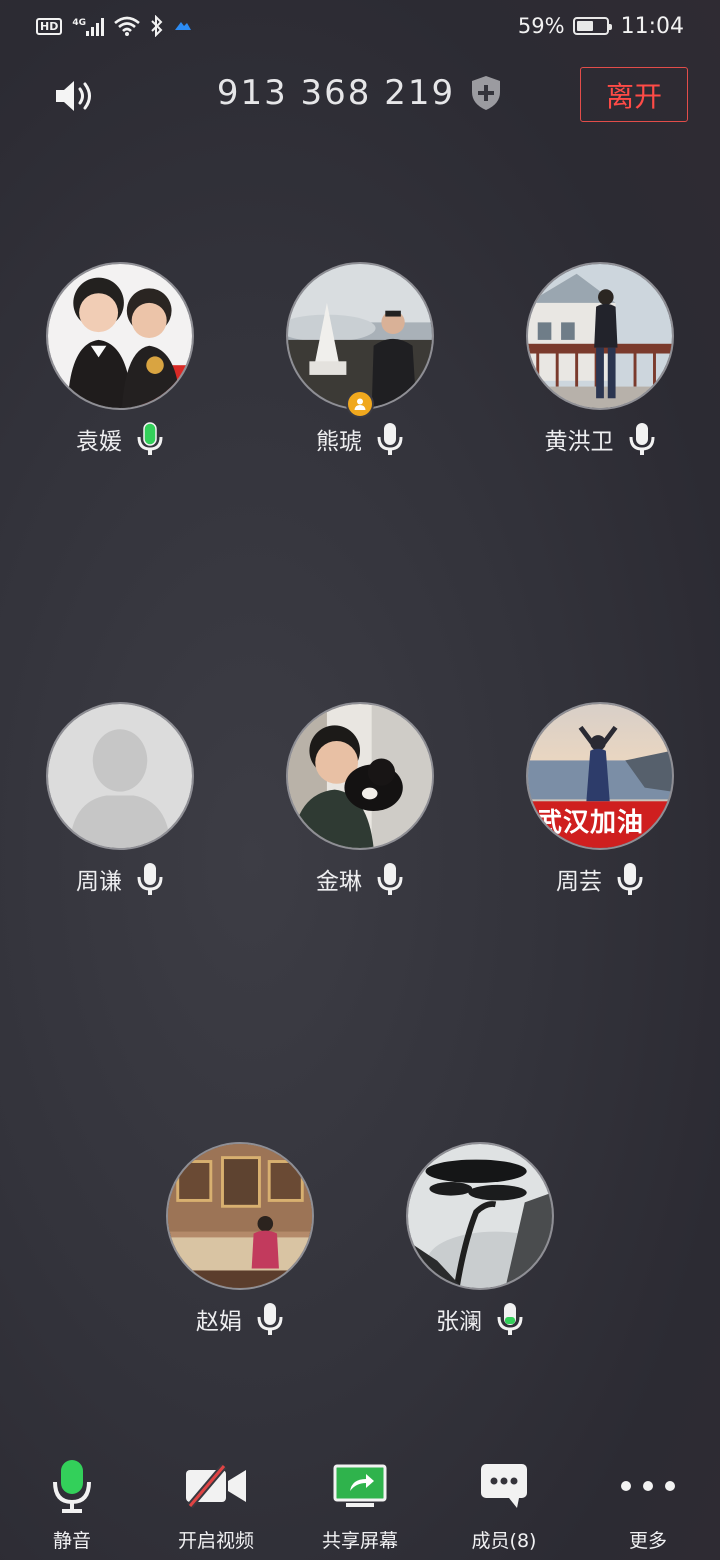  I want to click on more-dots-icon, so click(648, 1486).